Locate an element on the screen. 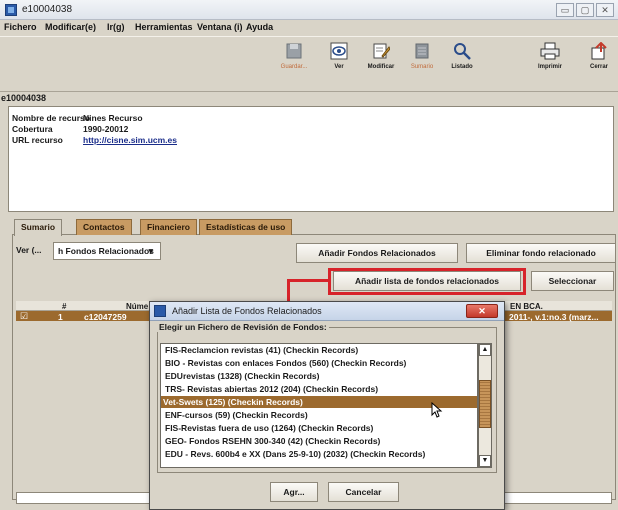  select-button: Seleccionar is located at coordinates (572, 281).